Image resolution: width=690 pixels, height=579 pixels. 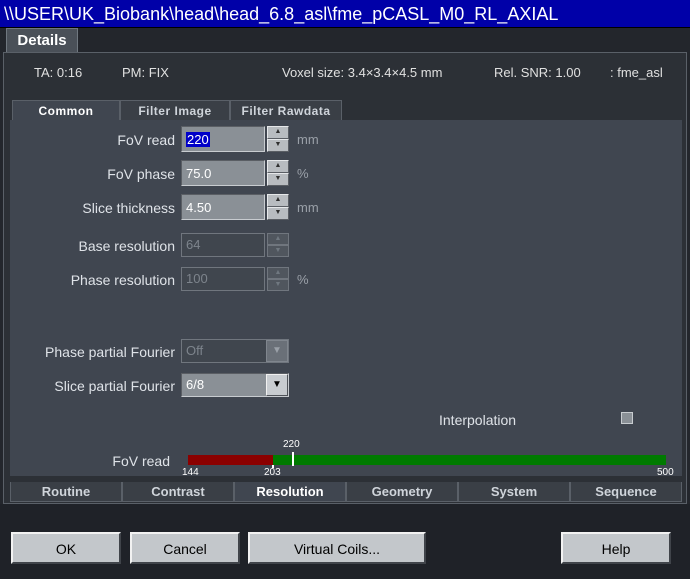 I want to click on fov-phase-spinner: ▲ ▼, so click(x=278, y=173).